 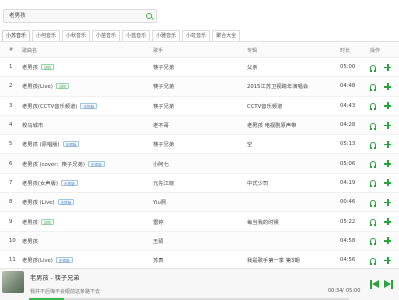 I want to click on song-row: 5 老男孩 (原唱版) 无损版 筷子兄弟空 05:13, so click(x=199, y=145).